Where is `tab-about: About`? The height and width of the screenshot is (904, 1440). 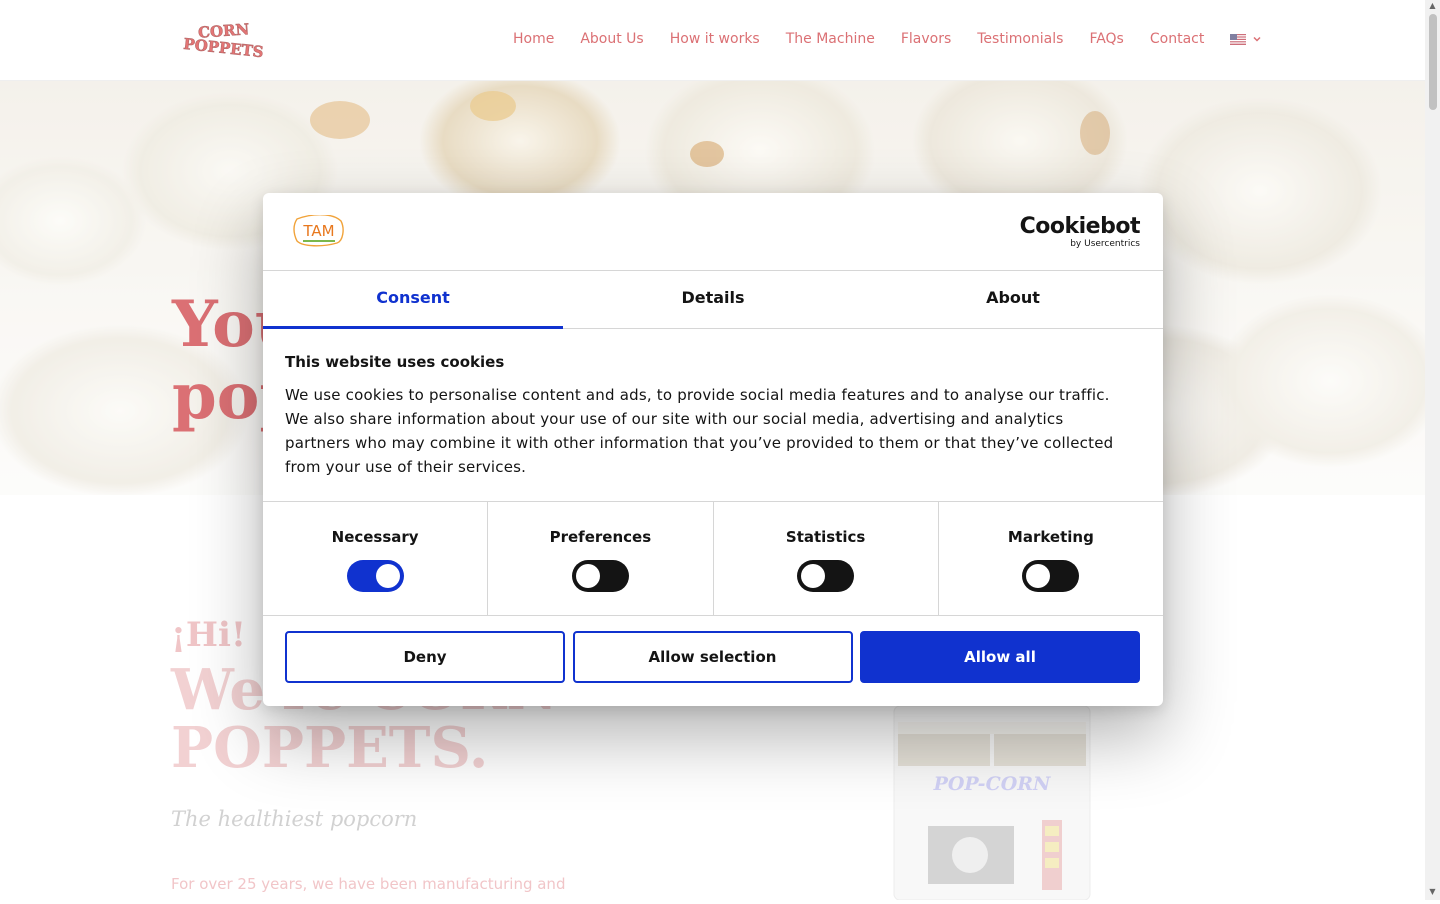 tab-about: About is located at coordinates (1013, 299).